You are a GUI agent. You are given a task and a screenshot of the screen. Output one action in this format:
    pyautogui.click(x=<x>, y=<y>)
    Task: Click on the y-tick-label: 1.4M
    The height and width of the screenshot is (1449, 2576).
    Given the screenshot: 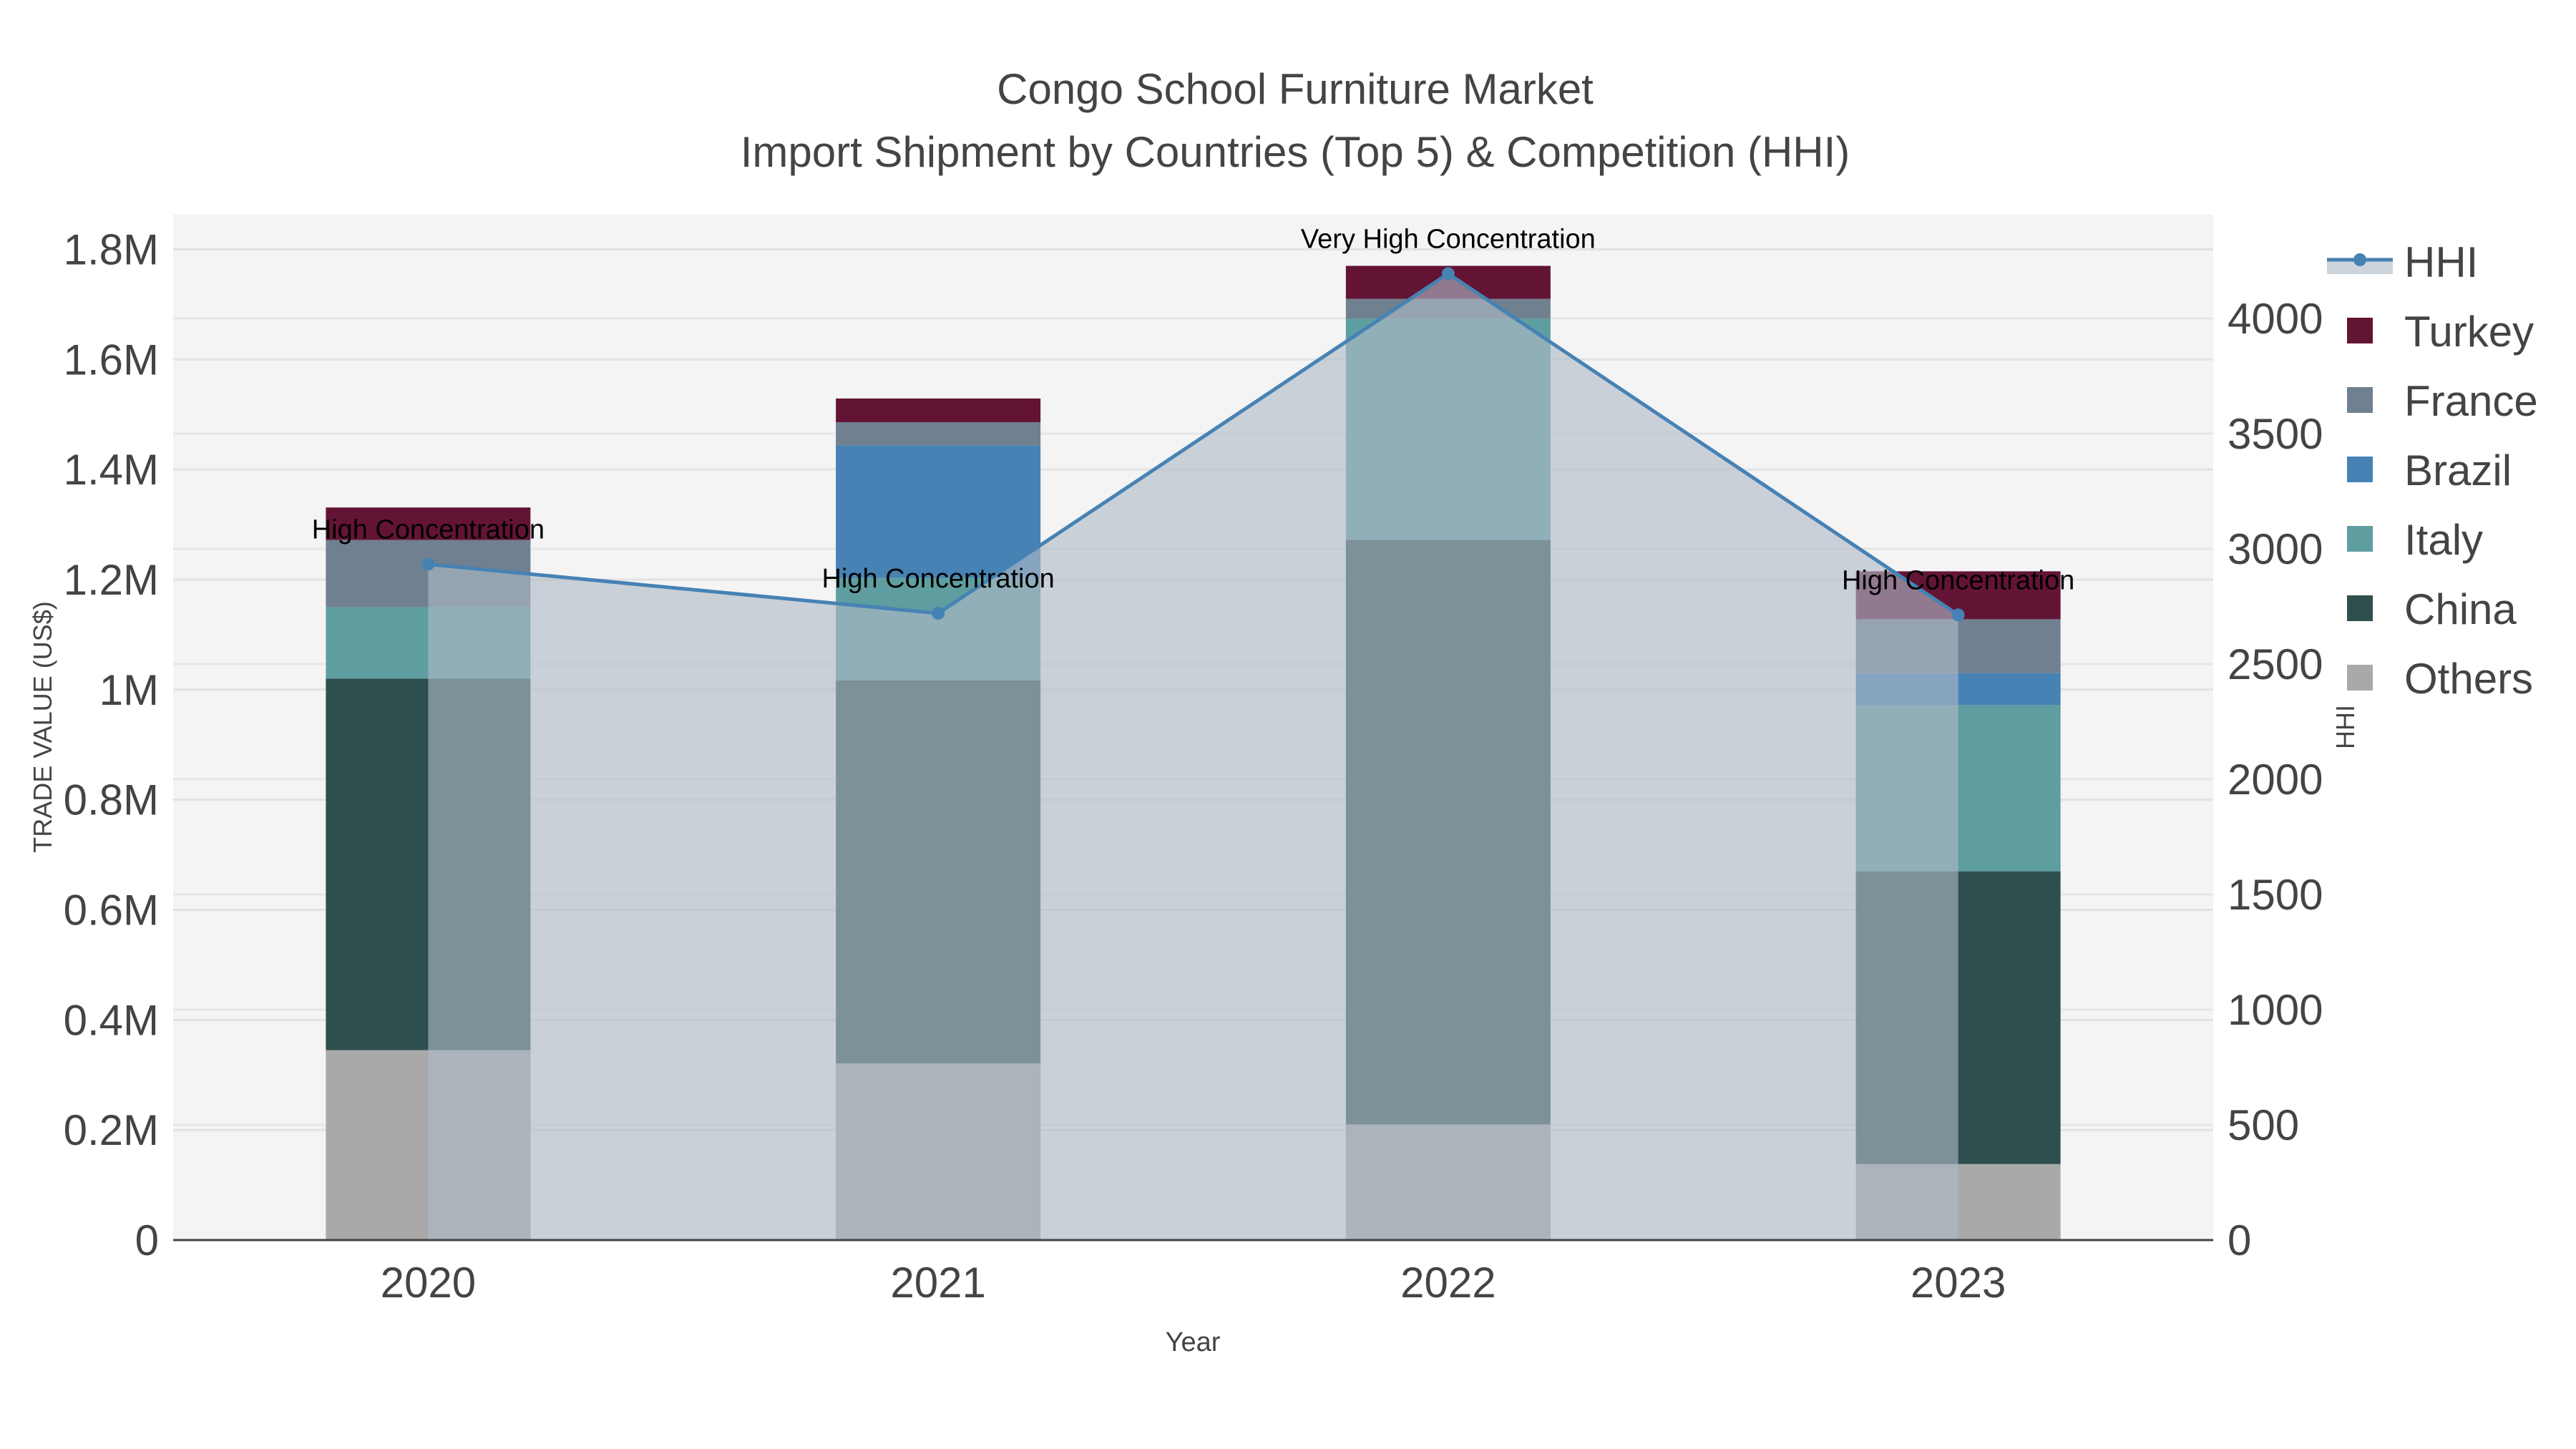 What is the action you would take?
    pyautogui.click(x=111, y=470)
    